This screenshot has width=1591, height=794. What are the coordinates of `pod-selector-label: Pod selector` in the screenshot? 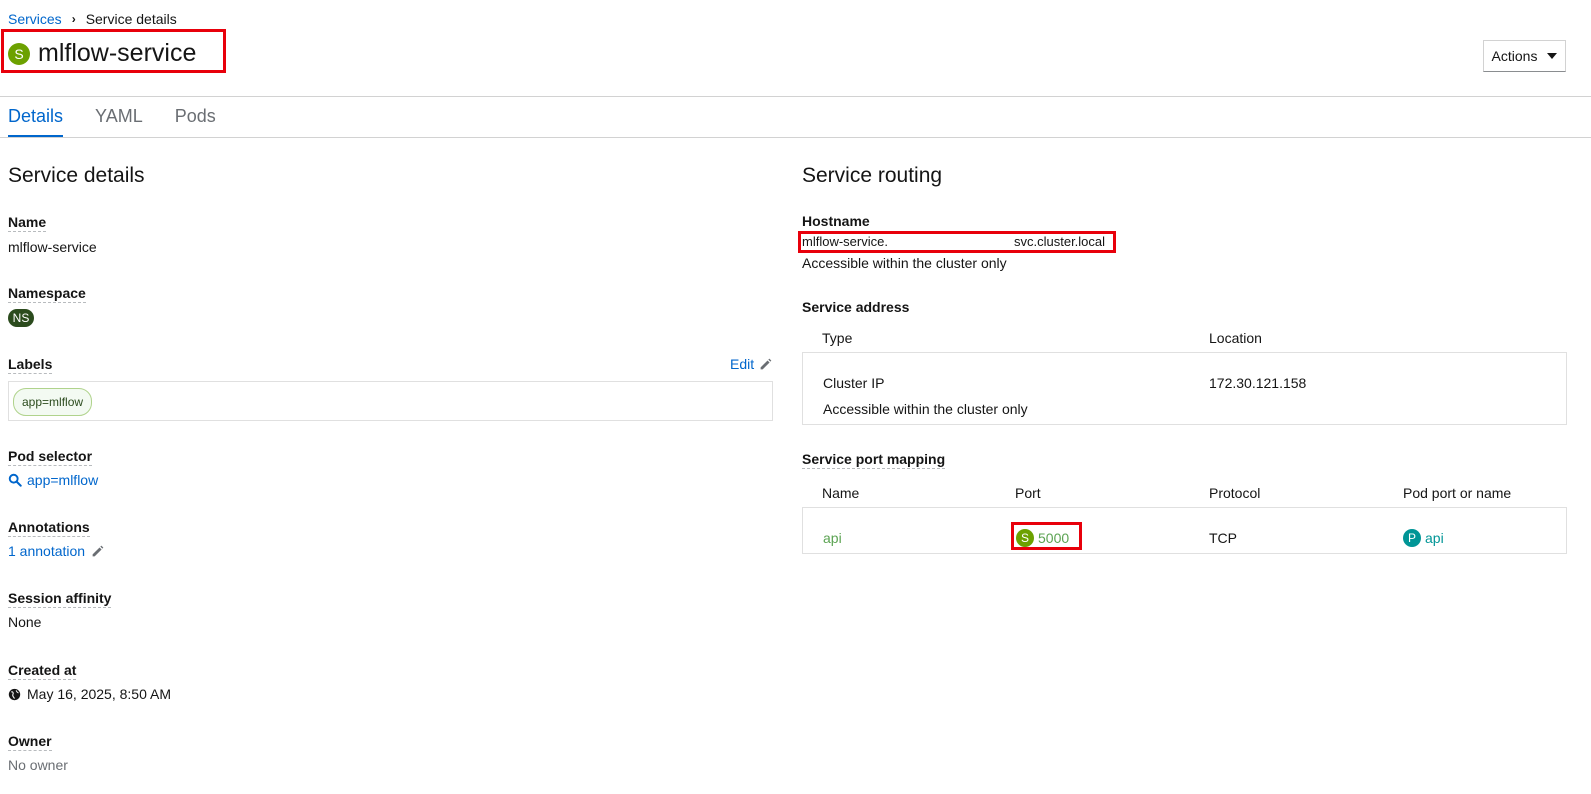 It's located at (50, 457).